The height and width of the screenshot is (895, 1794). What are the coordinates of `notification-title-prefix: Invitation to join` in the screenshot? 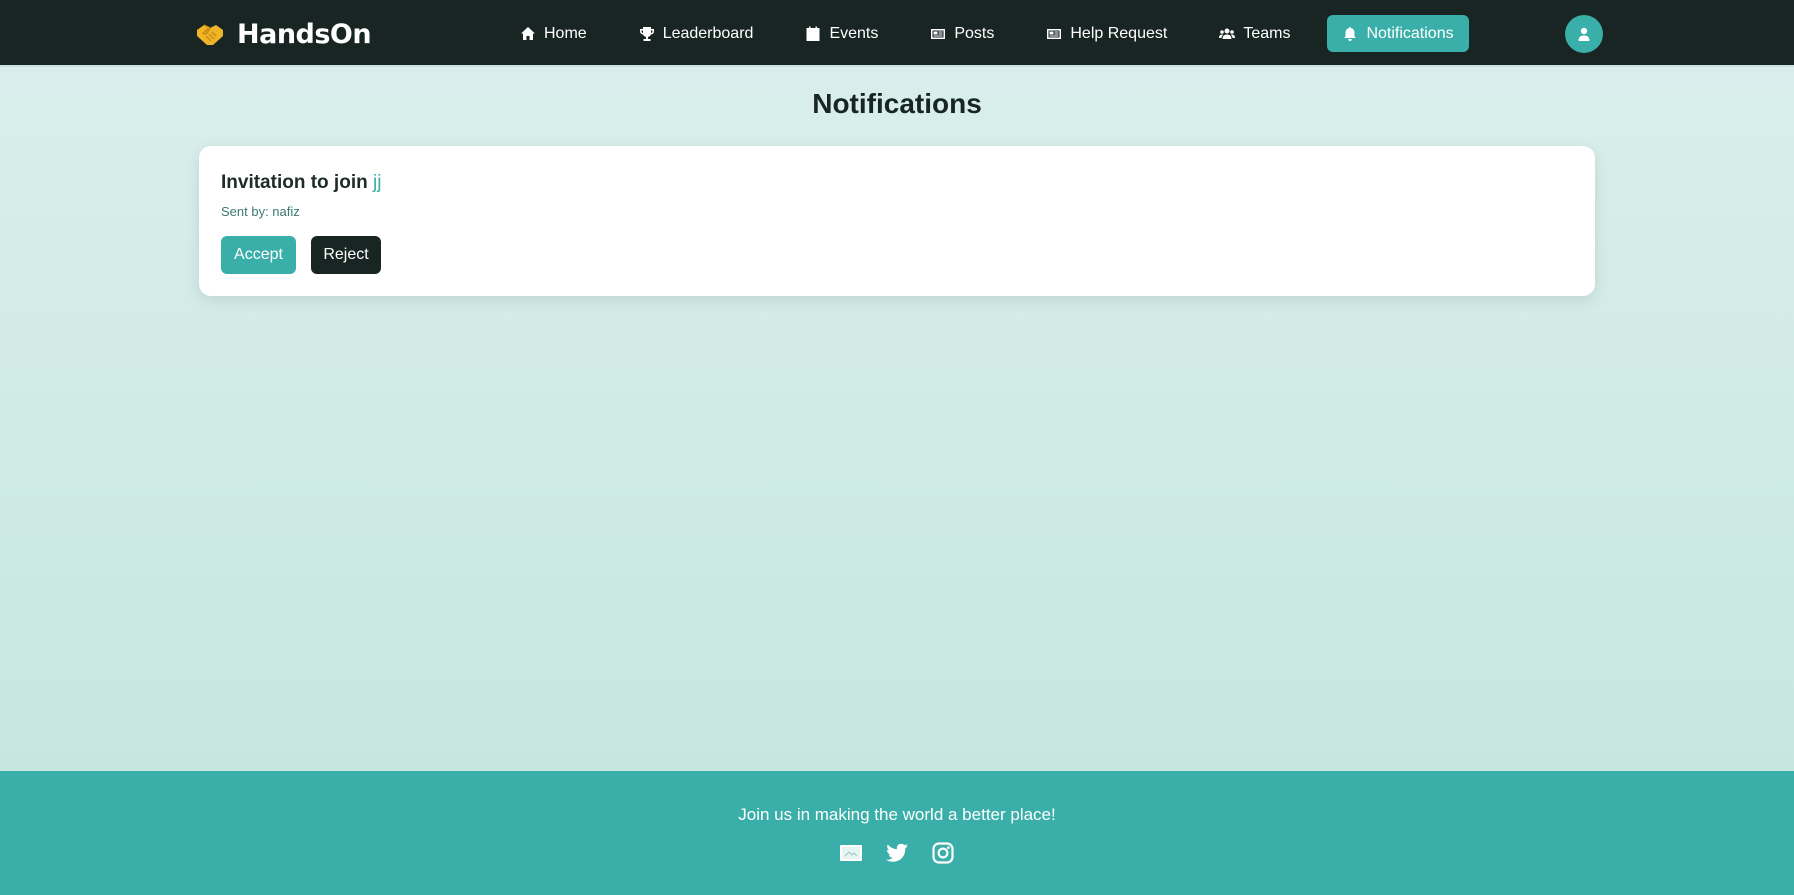 It's located at (294, 182).